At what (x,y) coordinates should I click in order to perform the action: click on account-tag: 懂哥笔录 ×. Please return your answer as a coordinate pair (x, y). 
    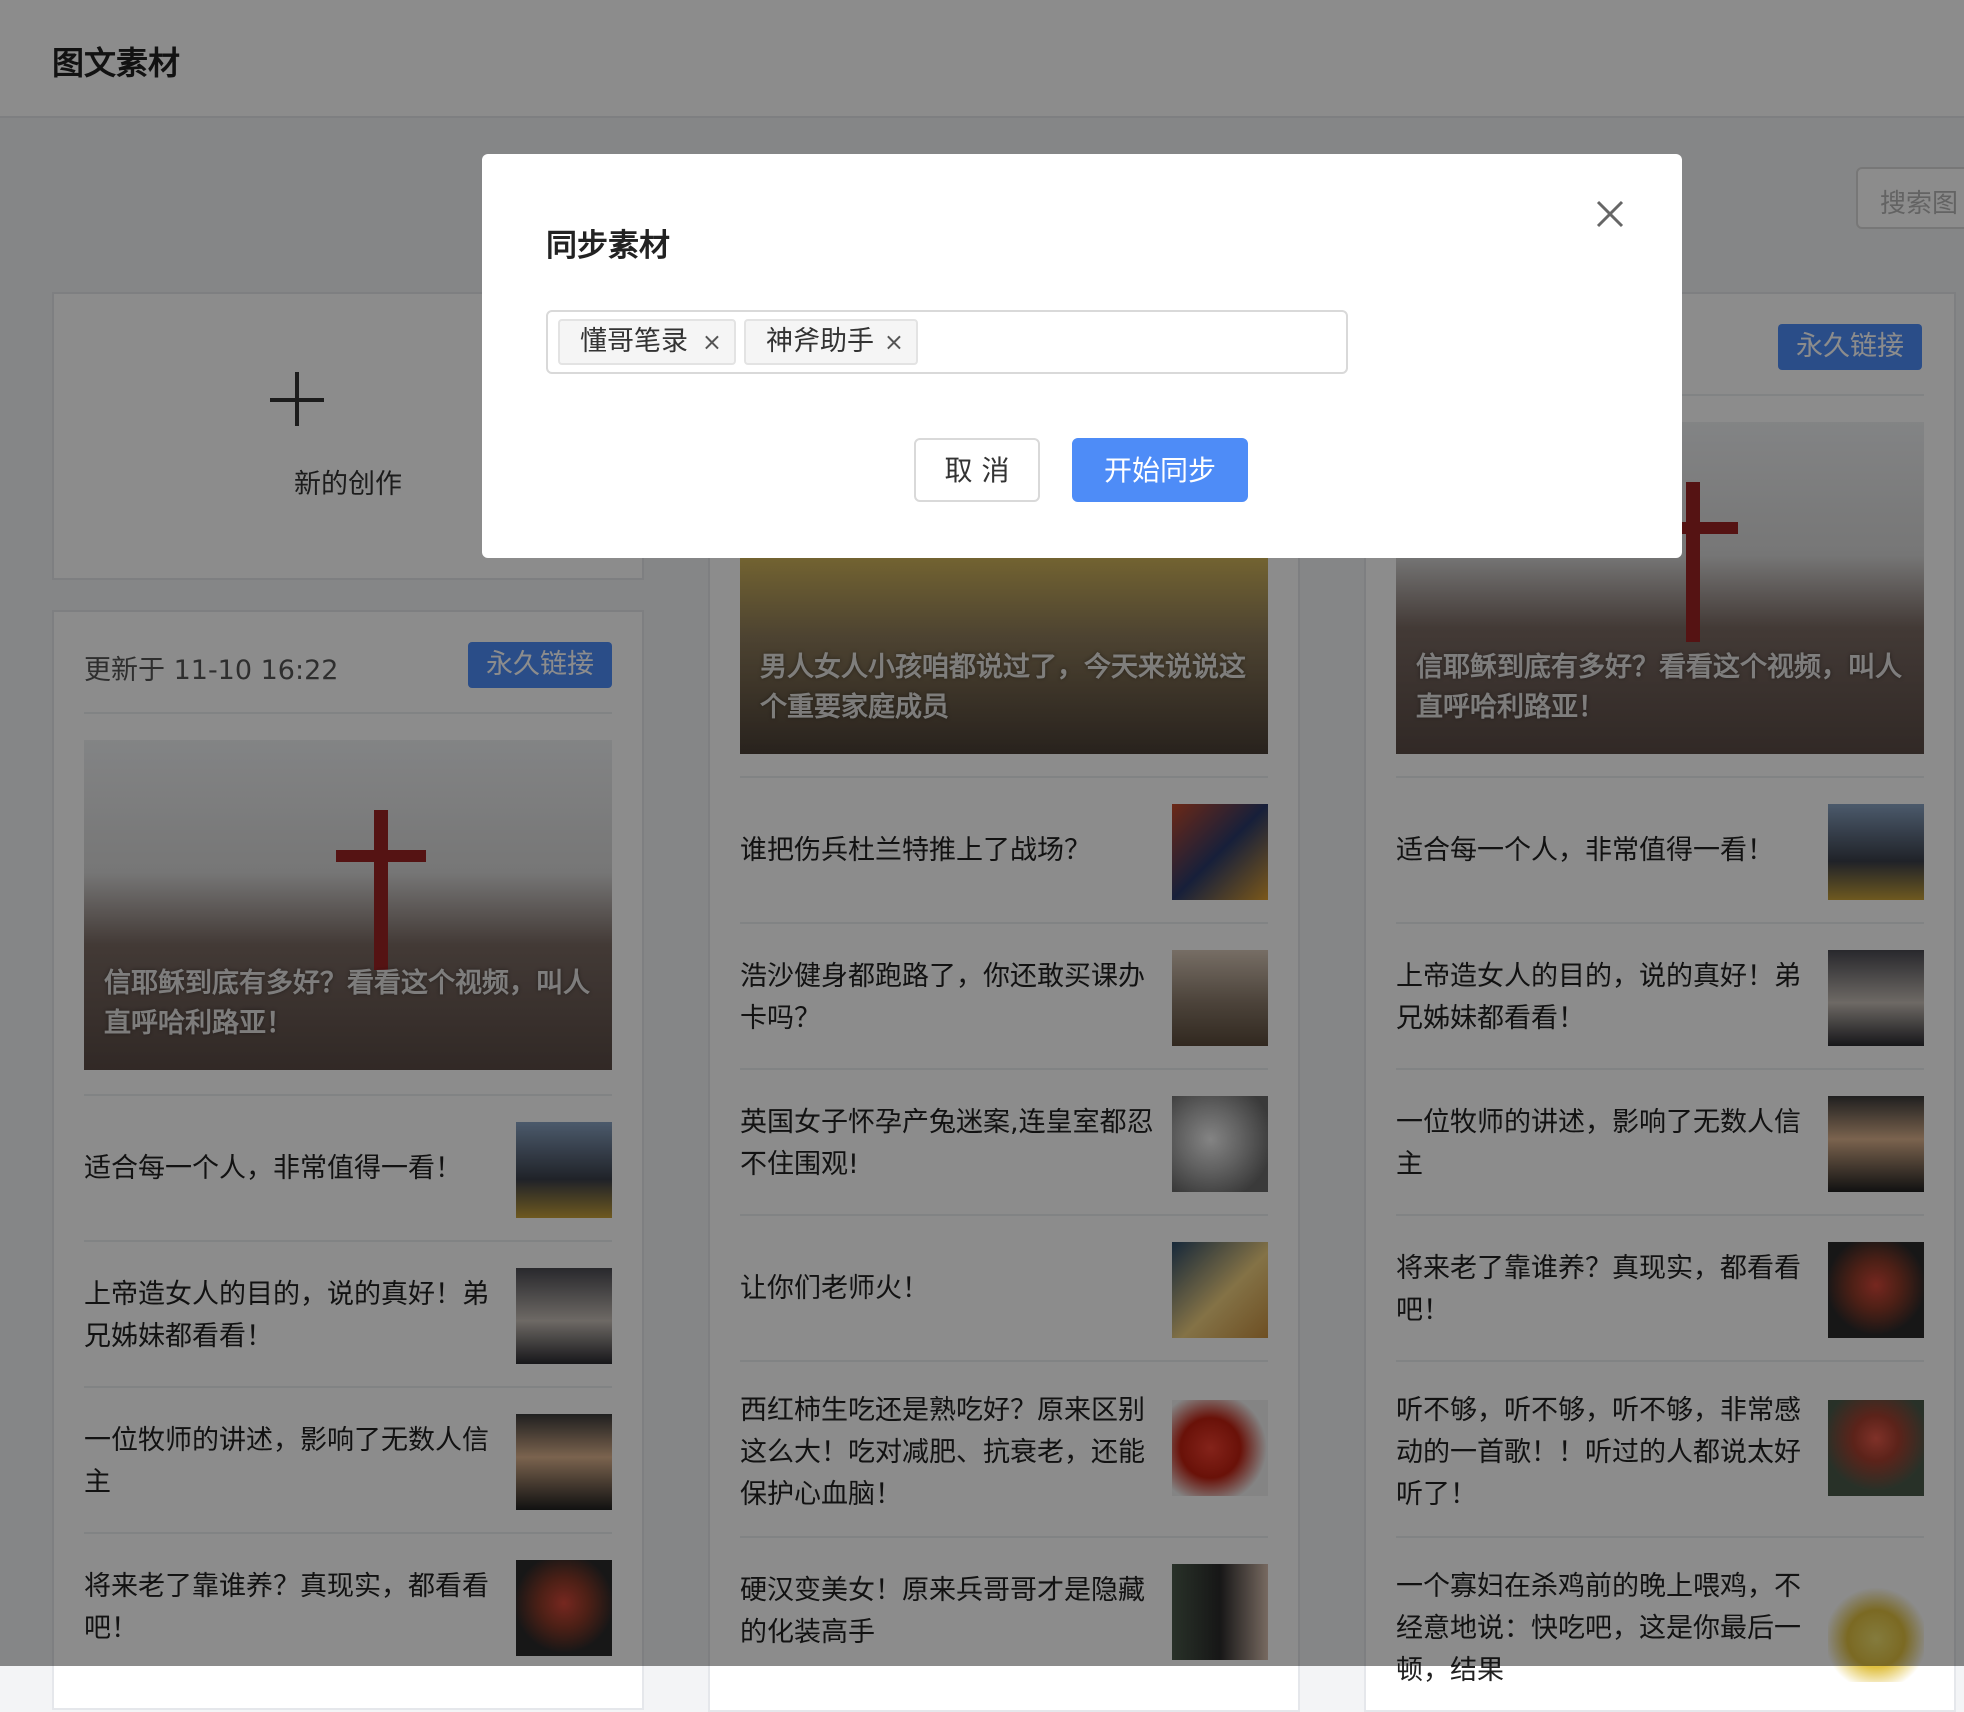
    Looking at the image, I should click on (647, 342).